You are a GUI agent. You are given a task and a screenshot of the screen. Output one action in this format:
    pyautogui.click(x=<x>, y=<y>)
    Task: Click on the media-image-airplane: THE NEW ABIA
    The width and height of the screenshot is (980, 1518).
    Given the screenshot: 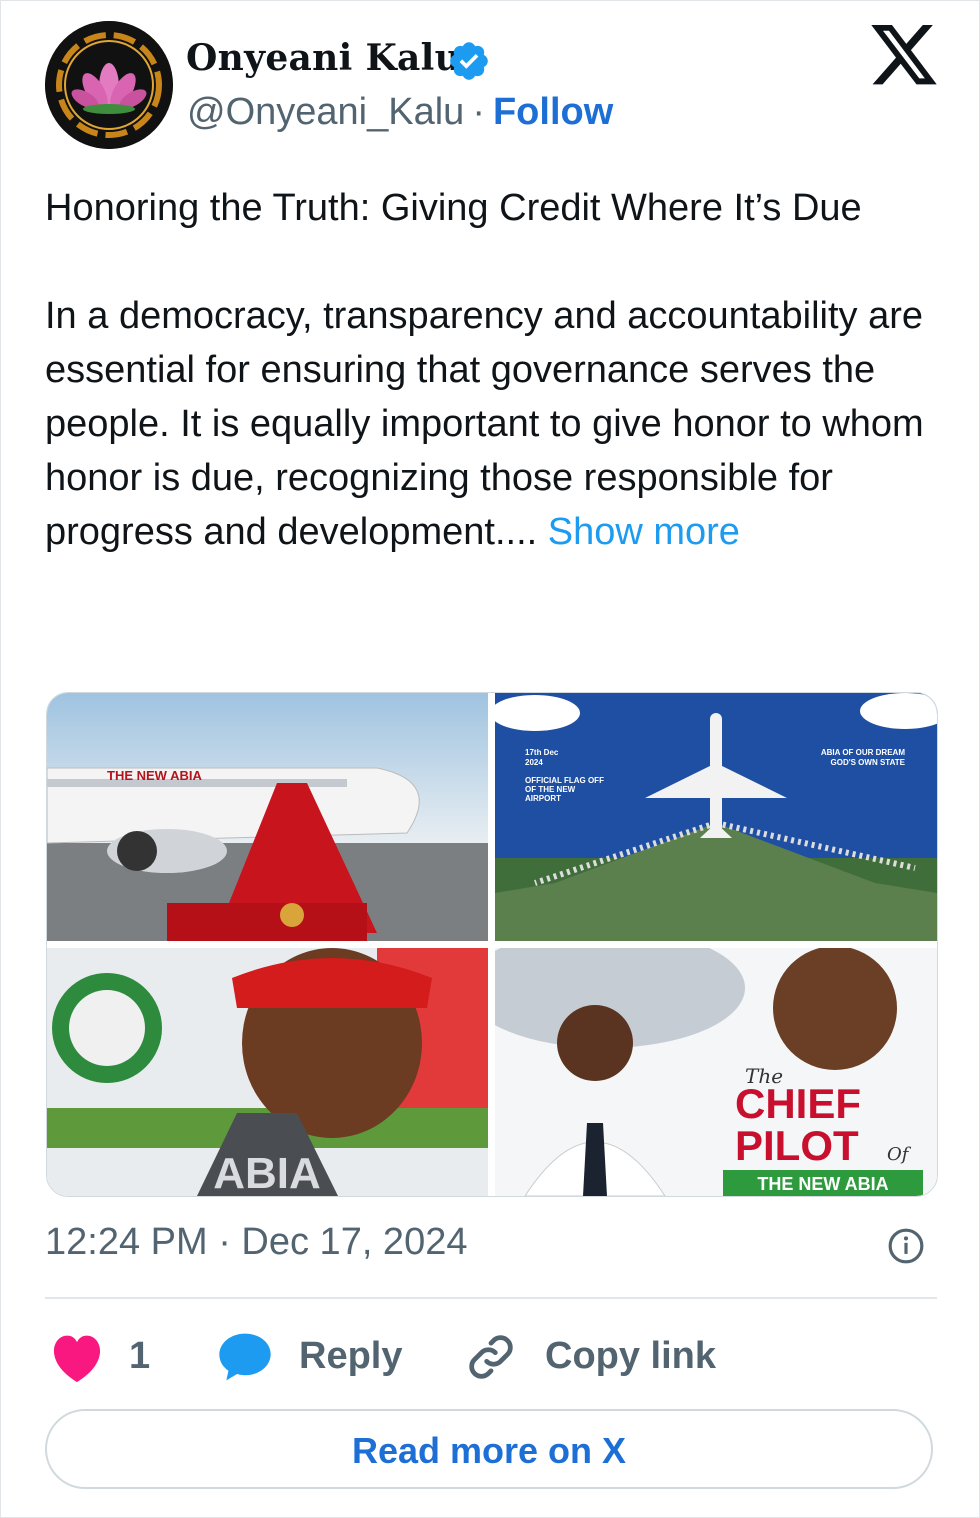 What is the action you would take?
    pyautogui.click(x=267, y=817)
    